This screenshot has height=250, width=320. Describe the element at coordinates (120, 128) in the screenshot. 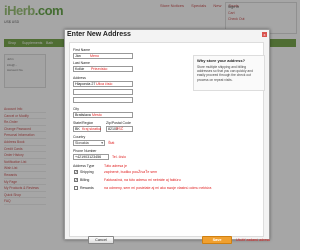

I see `zip-note: PSČ` at that location.